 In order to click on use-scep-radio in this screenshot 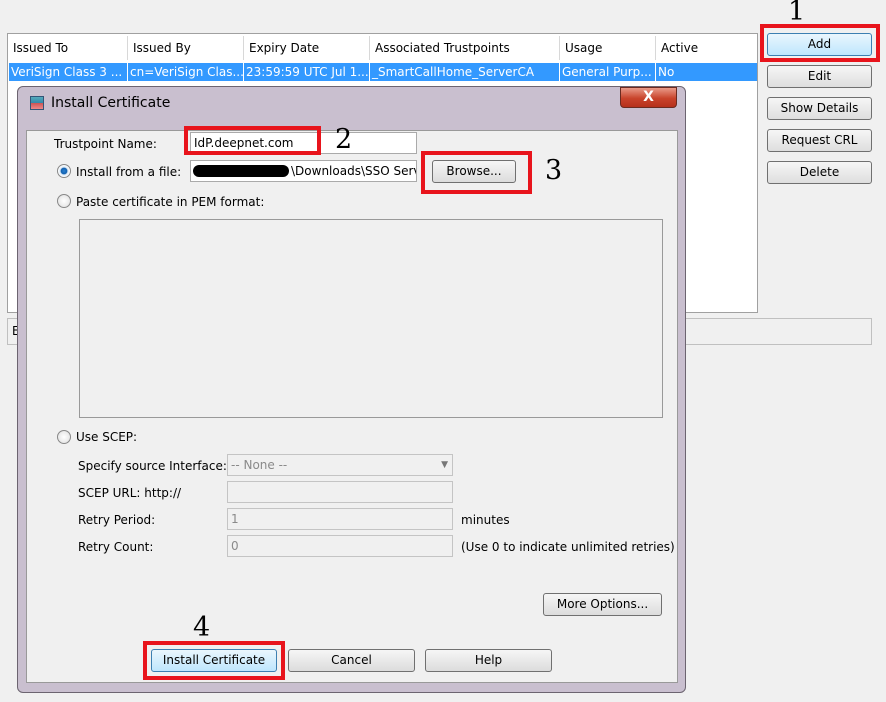, I will do `click(64, 437)`.